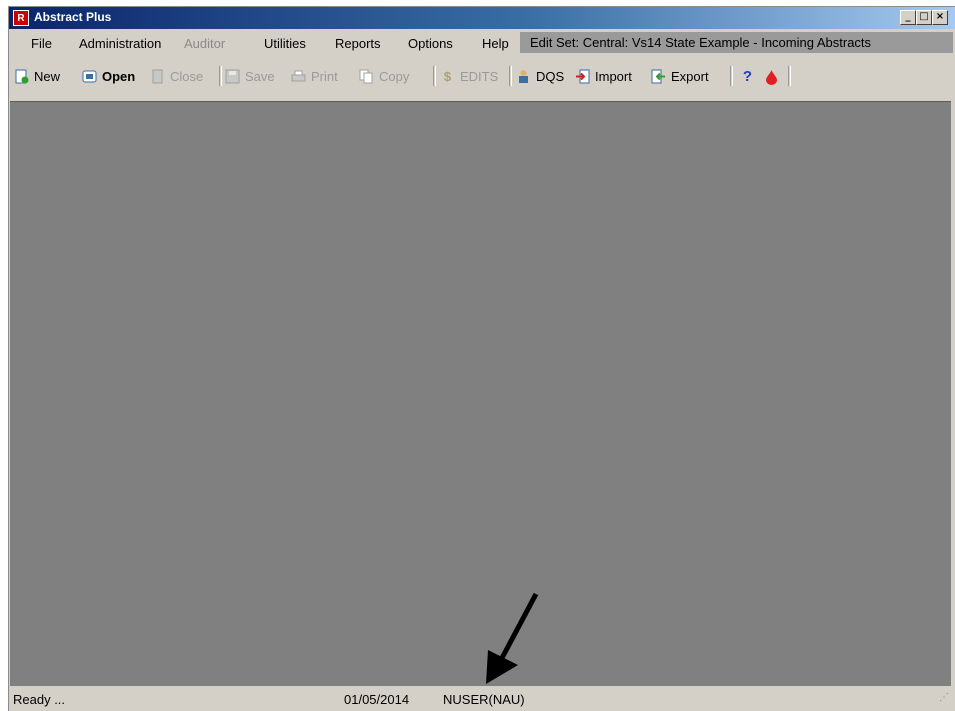  Describe the element at coordinates (205, 43) in the screenshot. I see `menu-auditor: Auditor` at that location.